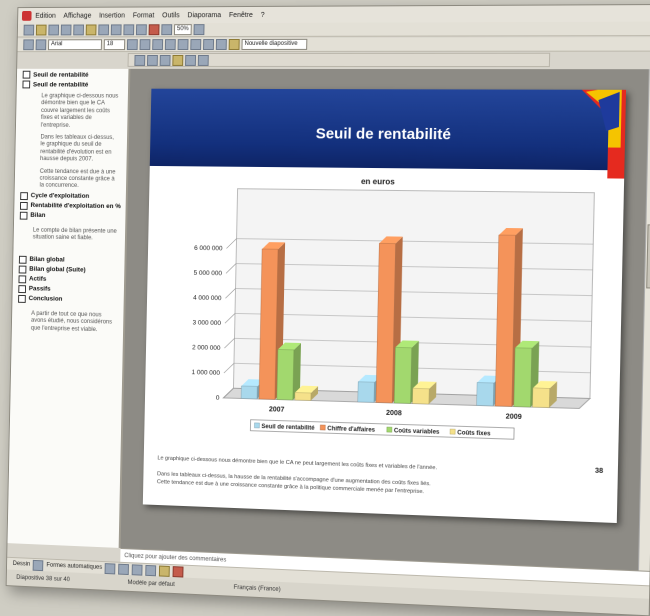 This screenshot has width=650, height=616. Describe the element at coordinates (140, 60) in the screenshot. I see `pointer-icon` at that location.